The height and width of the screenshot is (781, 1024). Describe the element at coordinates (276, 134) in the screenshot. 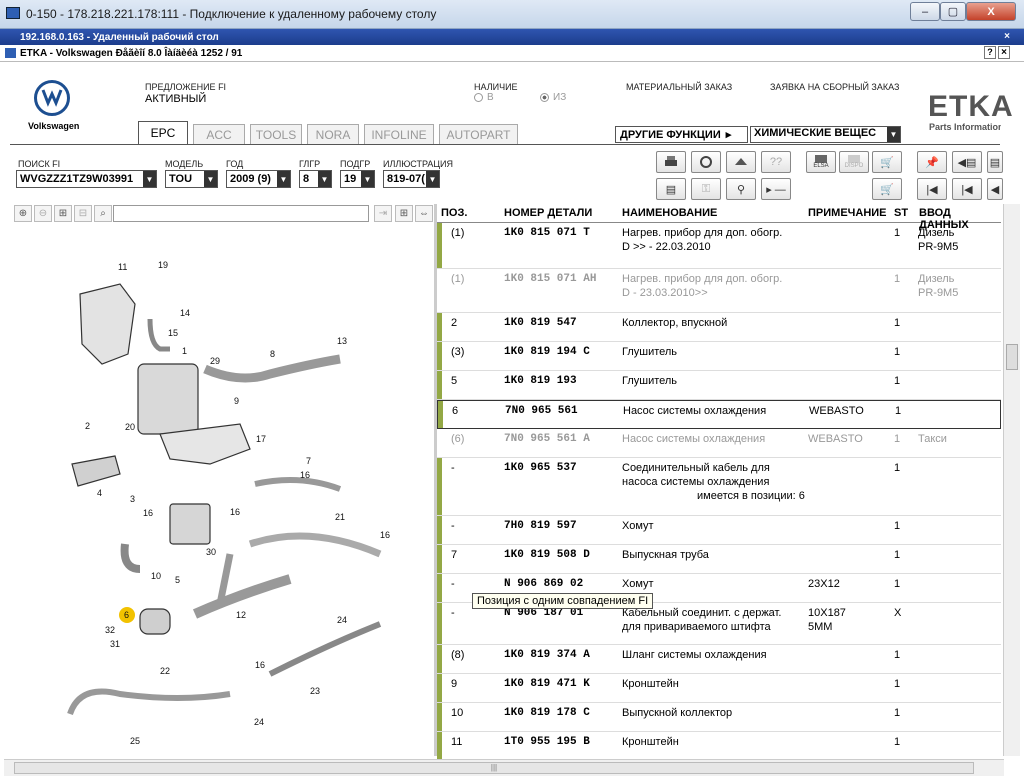

I see `tab-tools: TOOLS` at that location.